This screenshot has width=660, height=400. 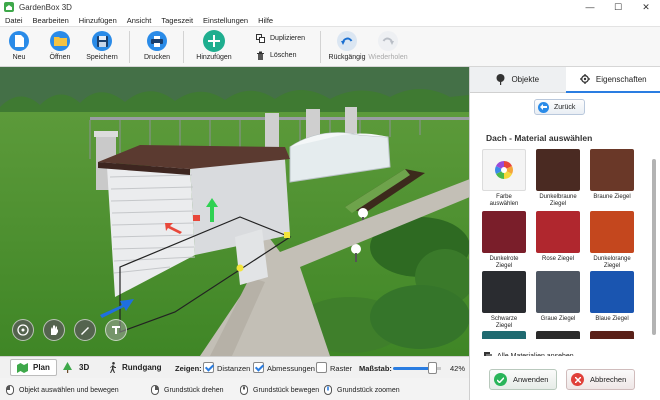 What do you see at coordinates (260, 55) in the screenshot?
I see `trash-icon` at bounding box center [260, 55].